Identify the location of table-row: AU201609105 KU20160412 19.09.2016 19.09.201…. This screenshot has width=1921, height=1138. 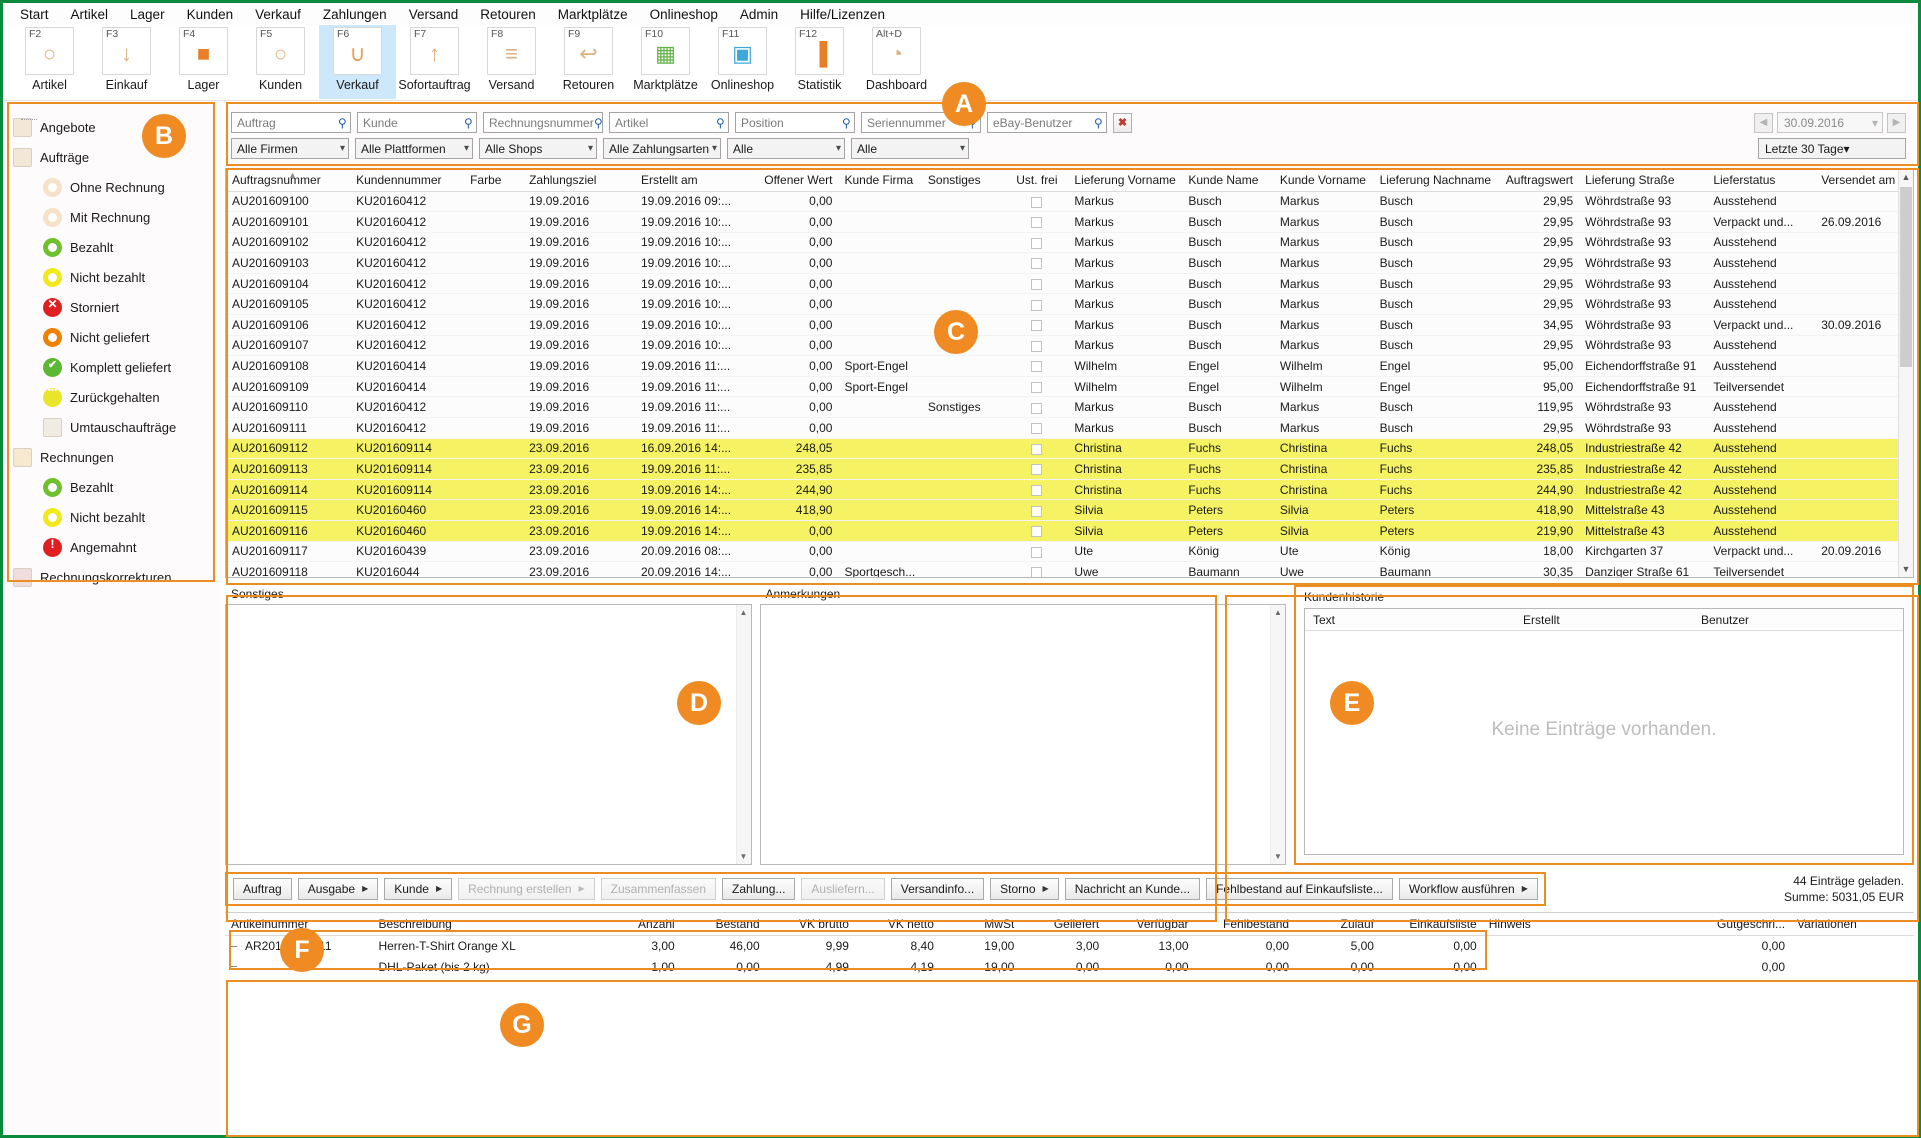
(1069, 304).